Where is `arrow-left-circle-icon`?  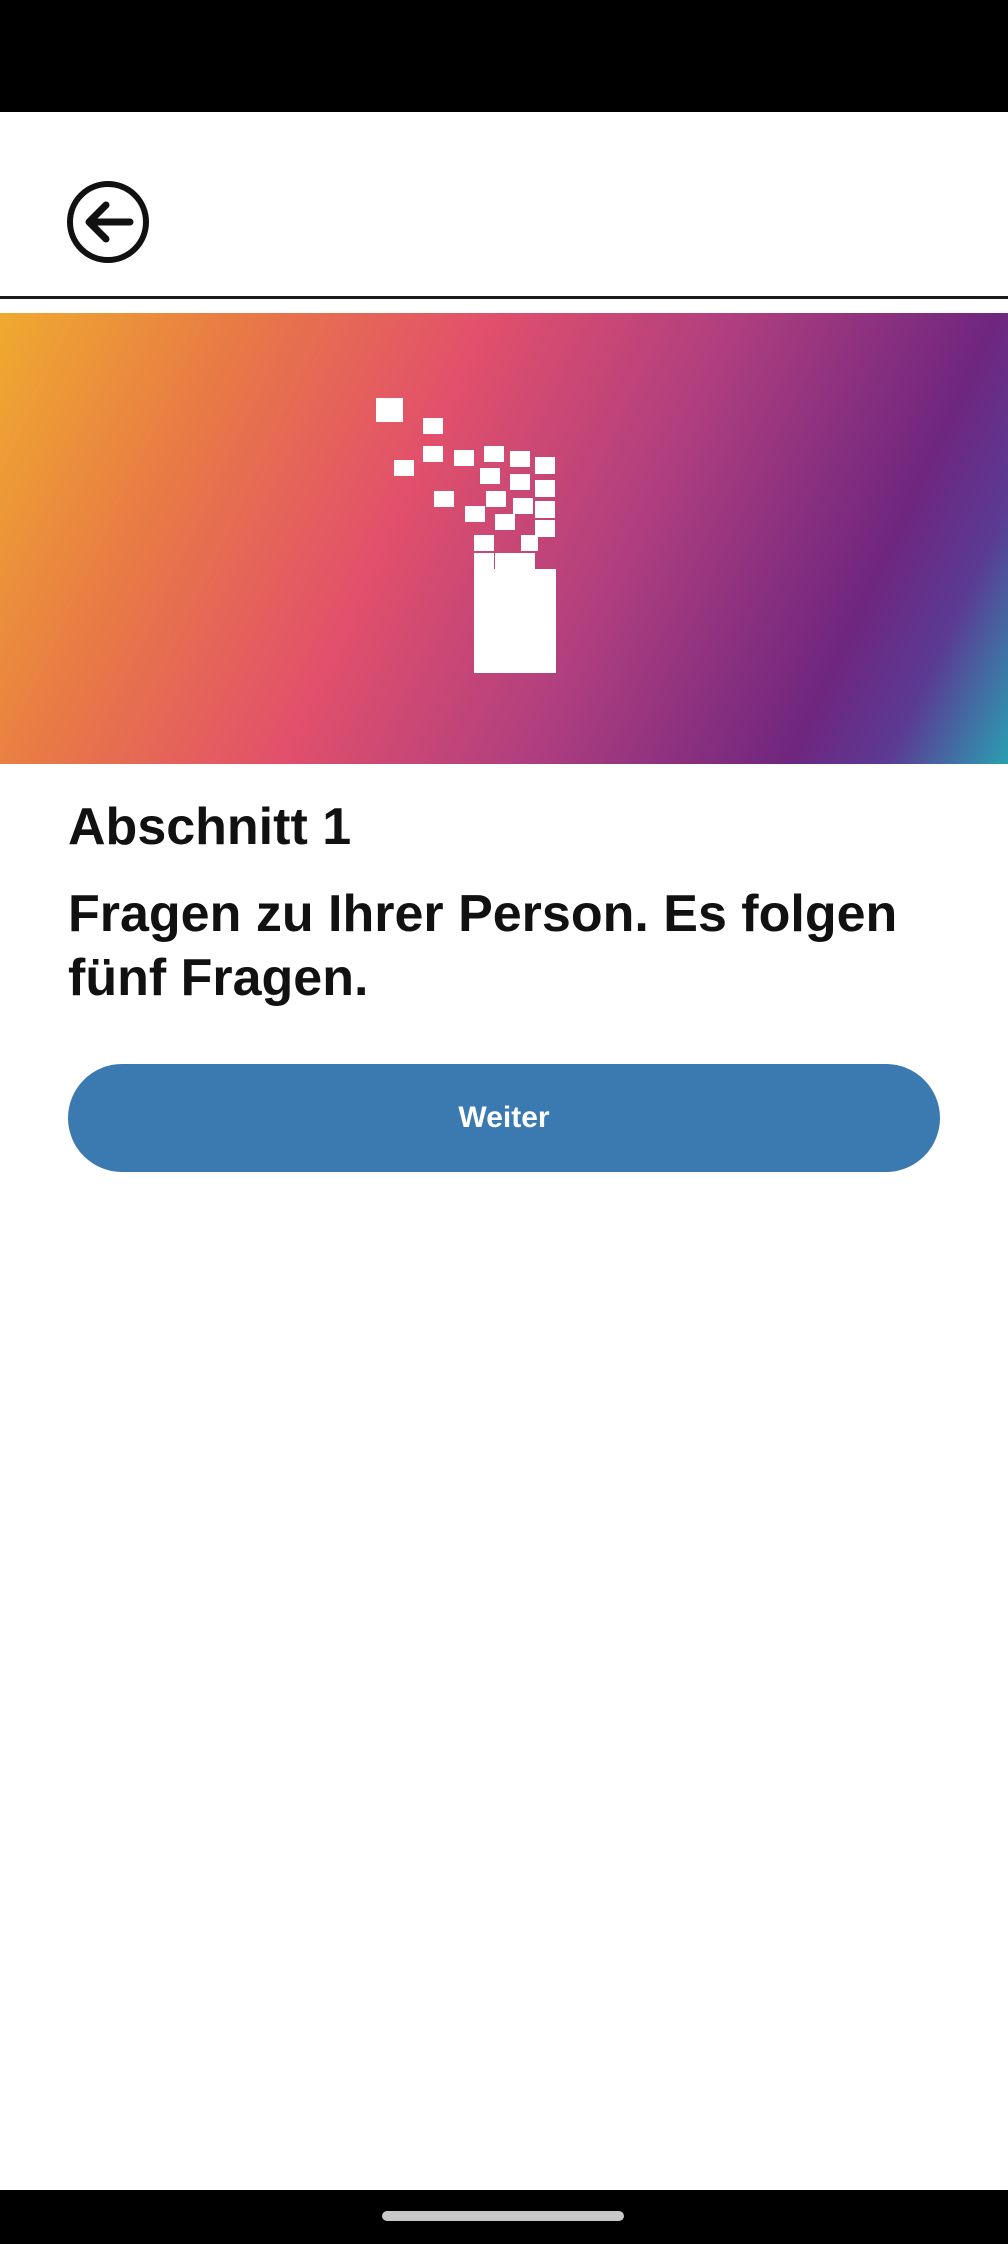 arrow-left-circle-icon is located at coordinates (108, 222).